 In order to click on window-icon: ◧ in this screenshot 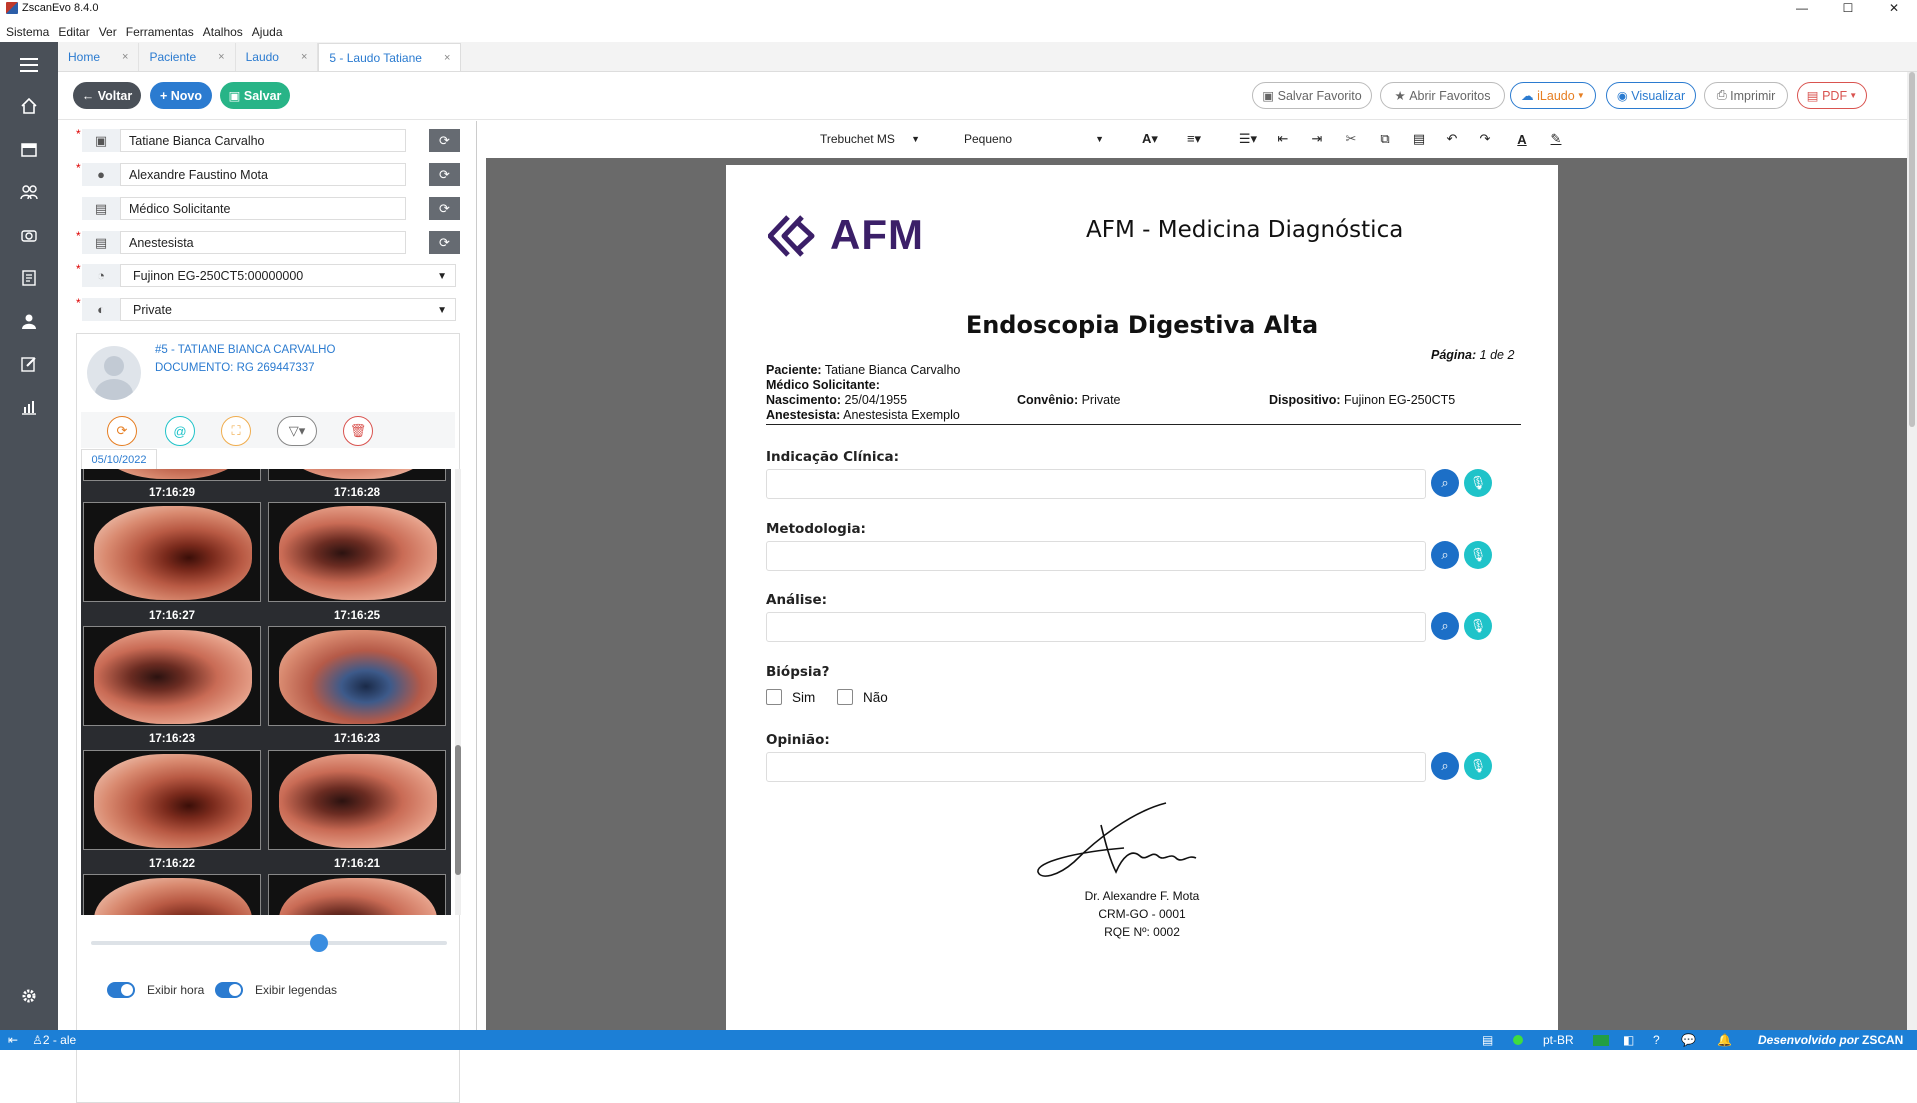, I will do `click(1628, 1040)`.